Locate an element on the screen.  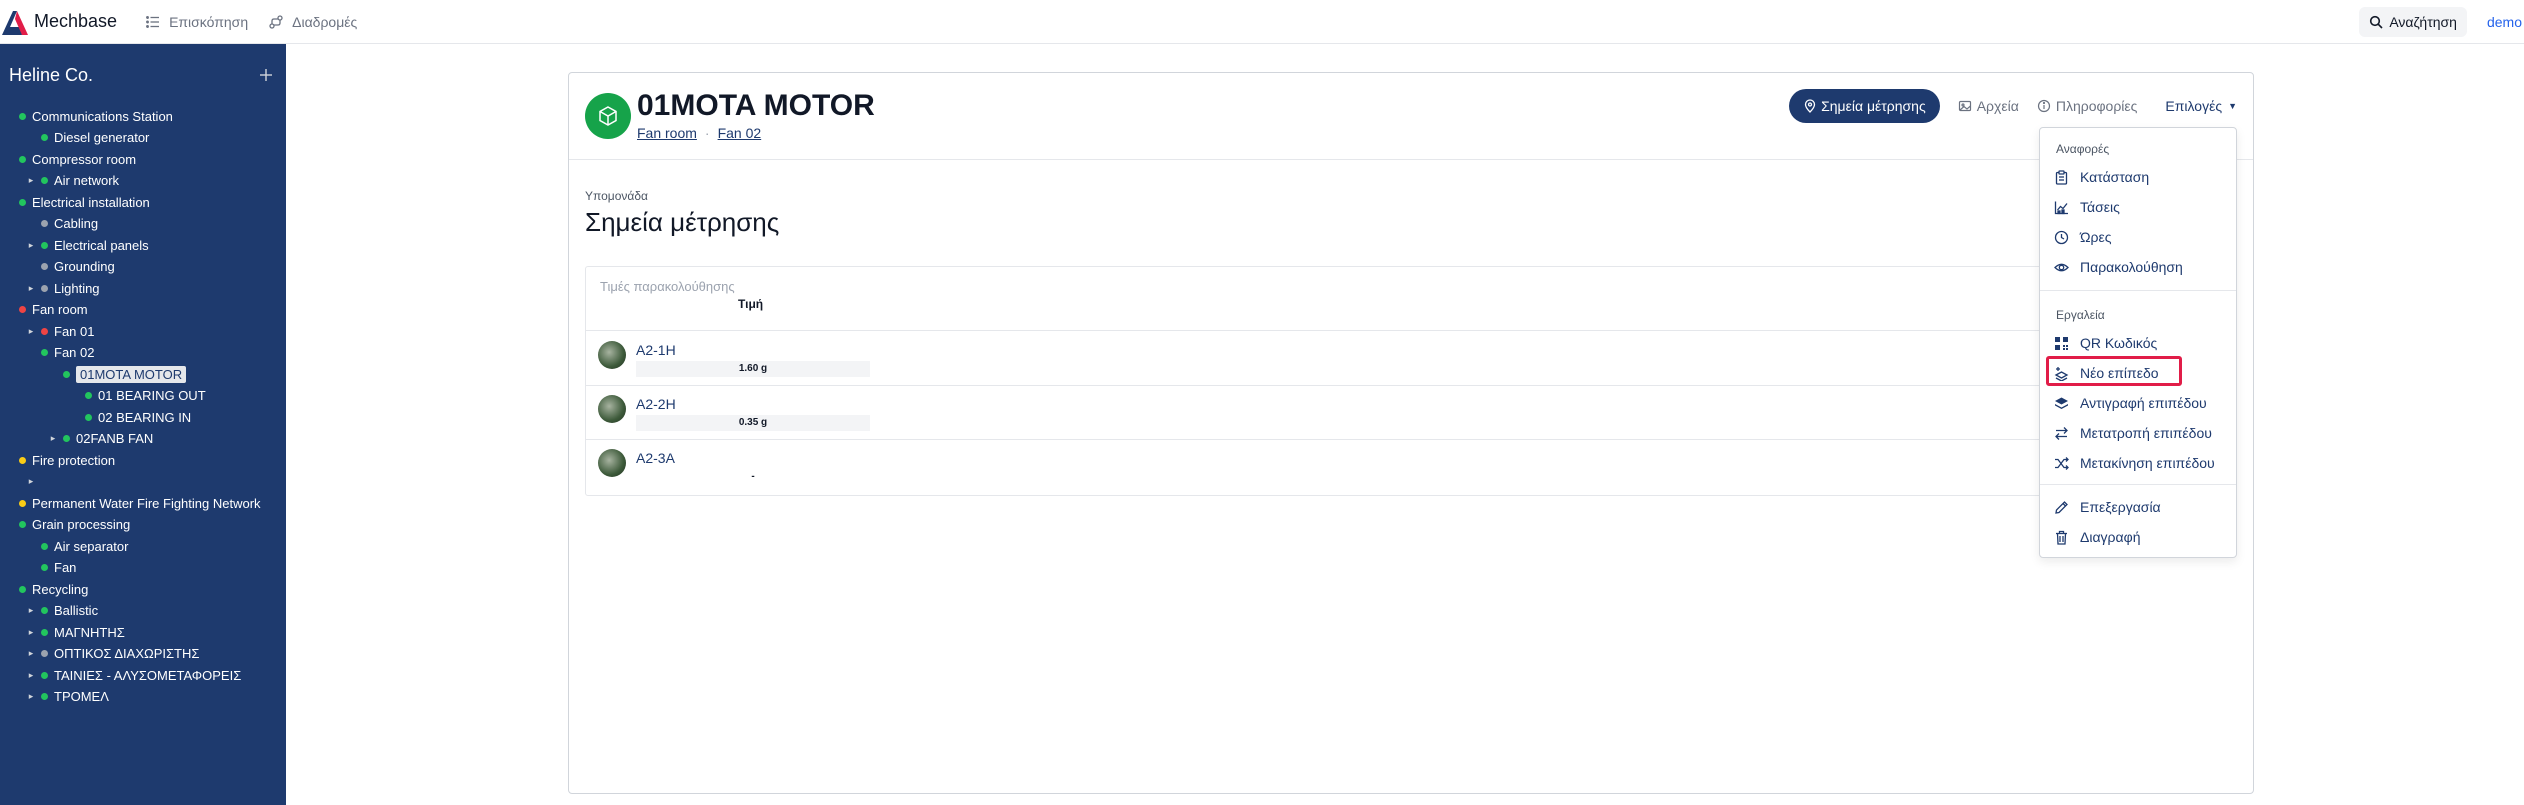
menu-item-hours: Ώρες is located at coordinates (2140, 237).